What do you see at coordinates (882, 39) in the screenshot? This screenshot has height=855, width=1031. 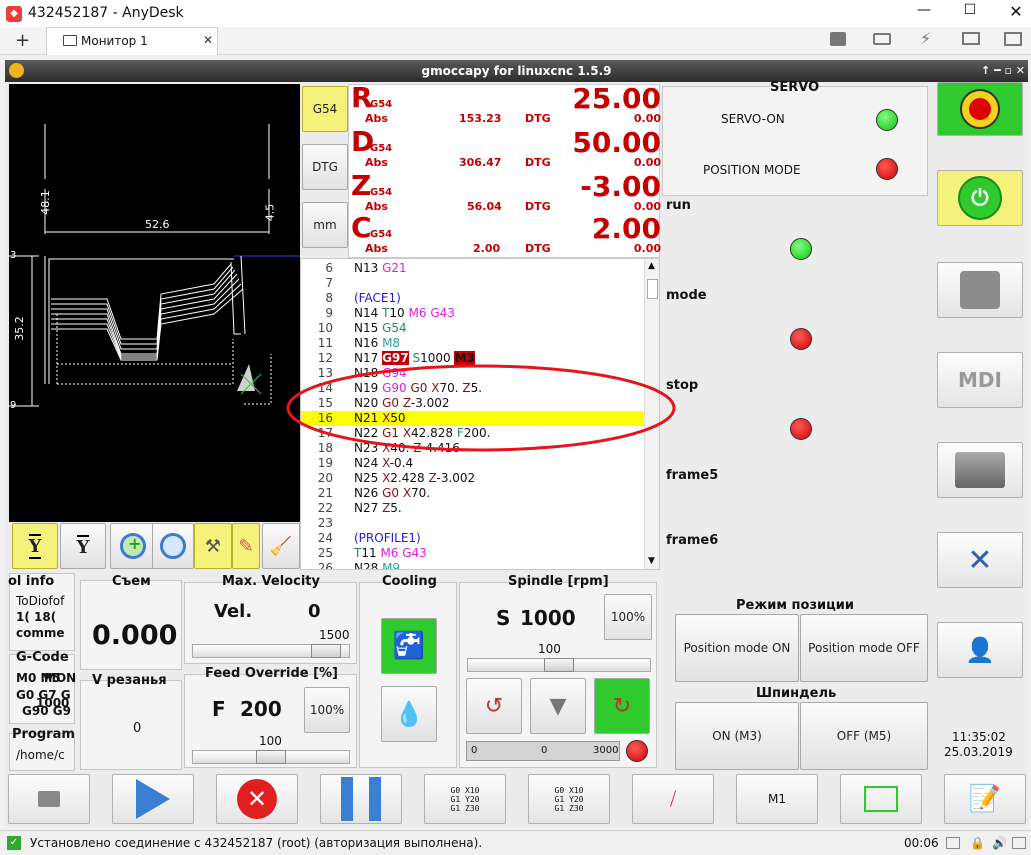 I see `keyboard-icon` at bounding box center [882, 39].